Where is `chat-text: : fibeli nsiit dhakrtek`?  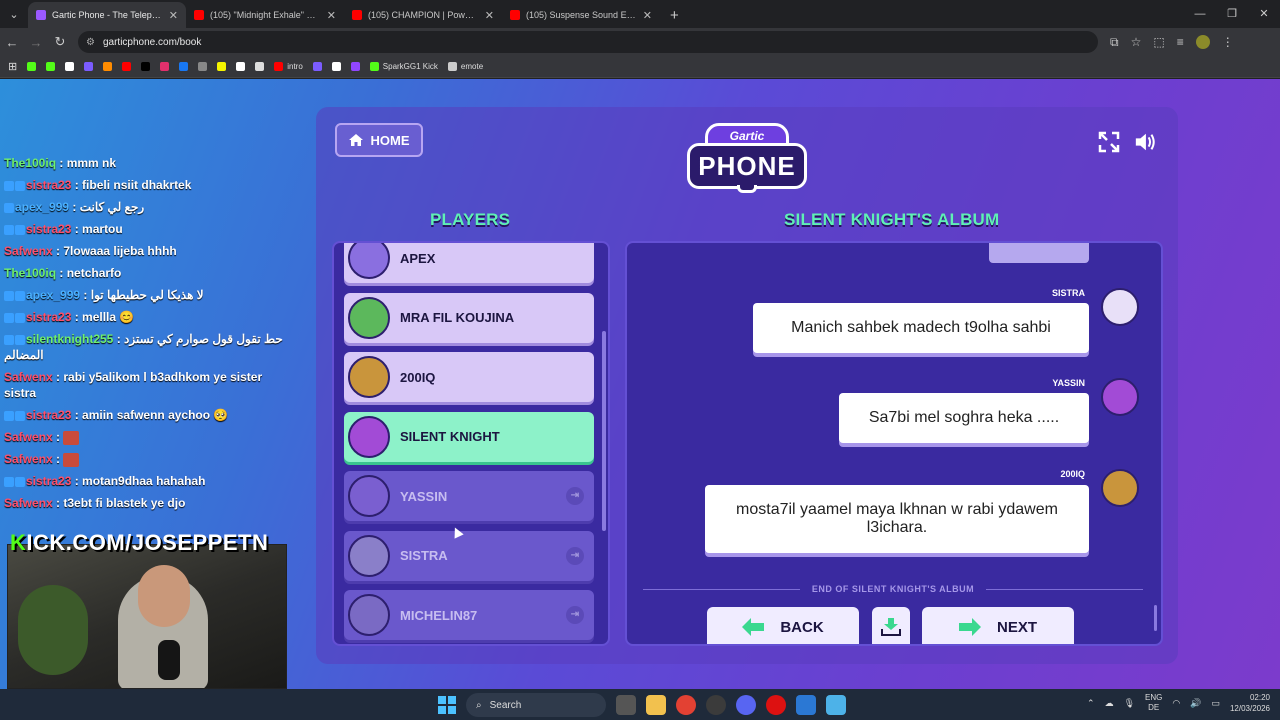
chat-text: : fibeli nsiit dhakrtek is located at coordinates (133, 185).